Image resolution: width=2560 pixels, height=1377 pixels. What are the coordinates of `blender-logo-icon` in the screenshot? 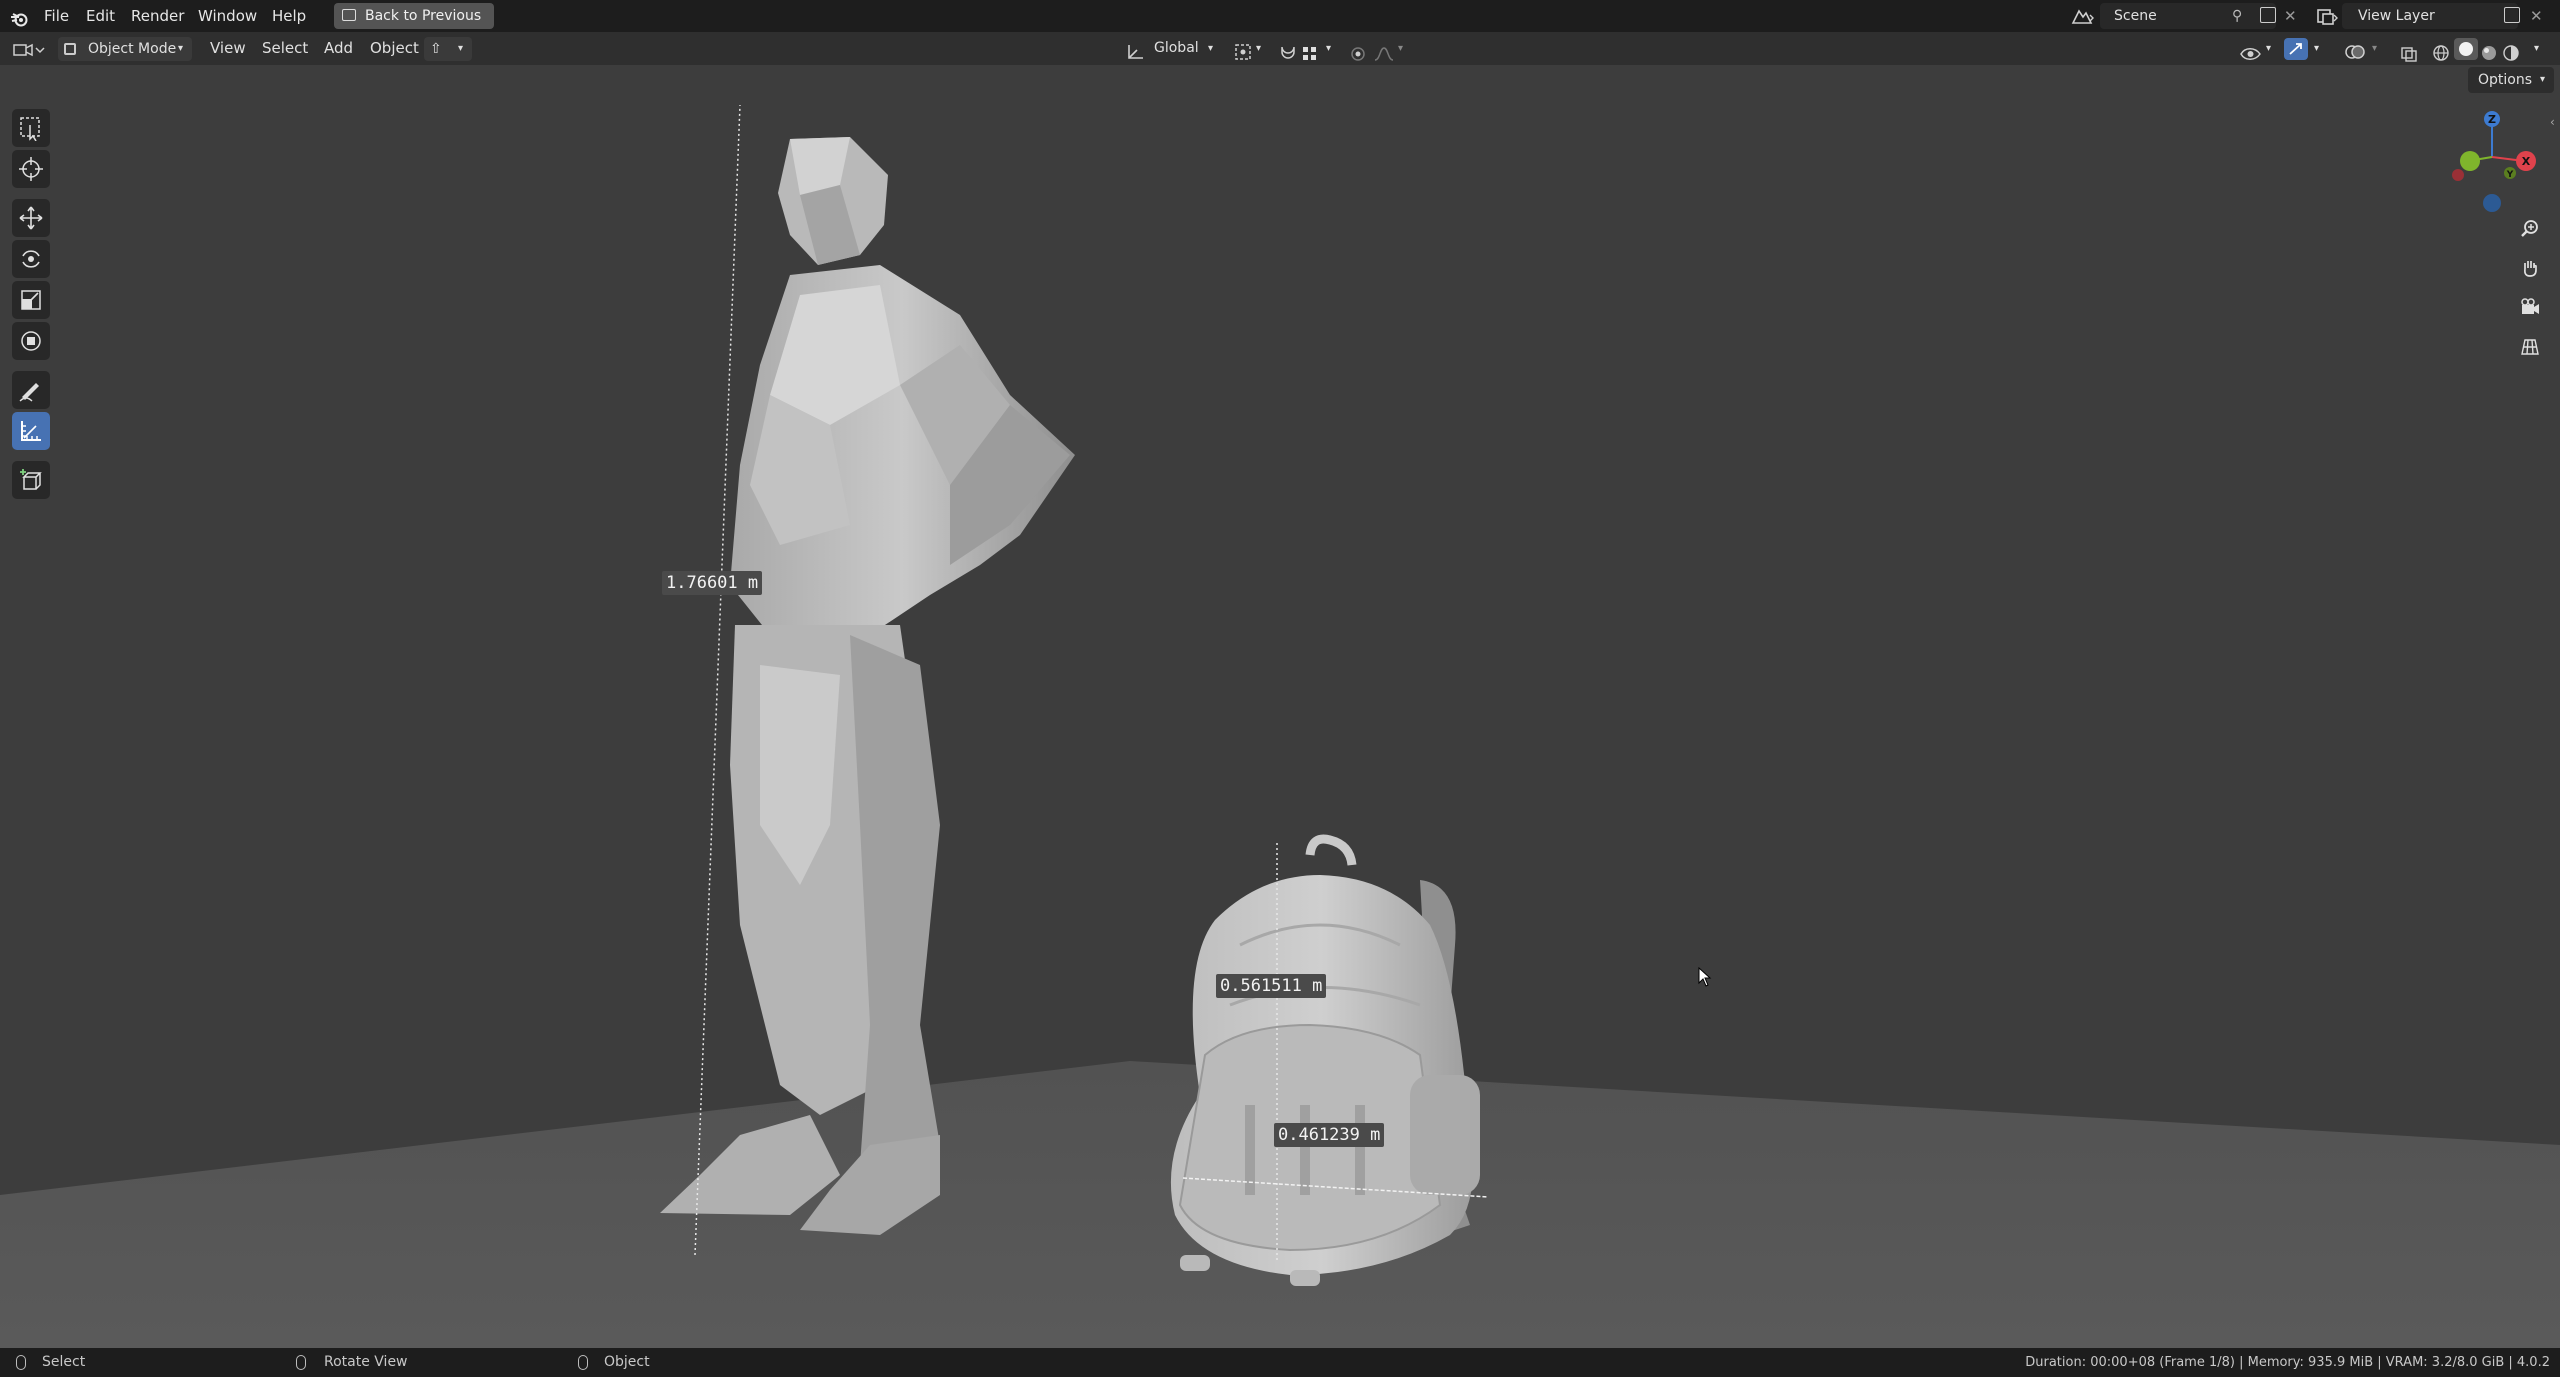 It's located at (19, 17).